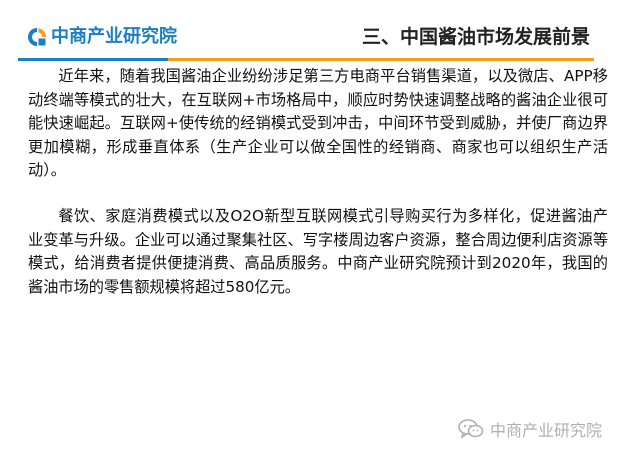  Describe the element at coordinates (471, 429) in the screenshot. I see `wechat-icon` at that location.